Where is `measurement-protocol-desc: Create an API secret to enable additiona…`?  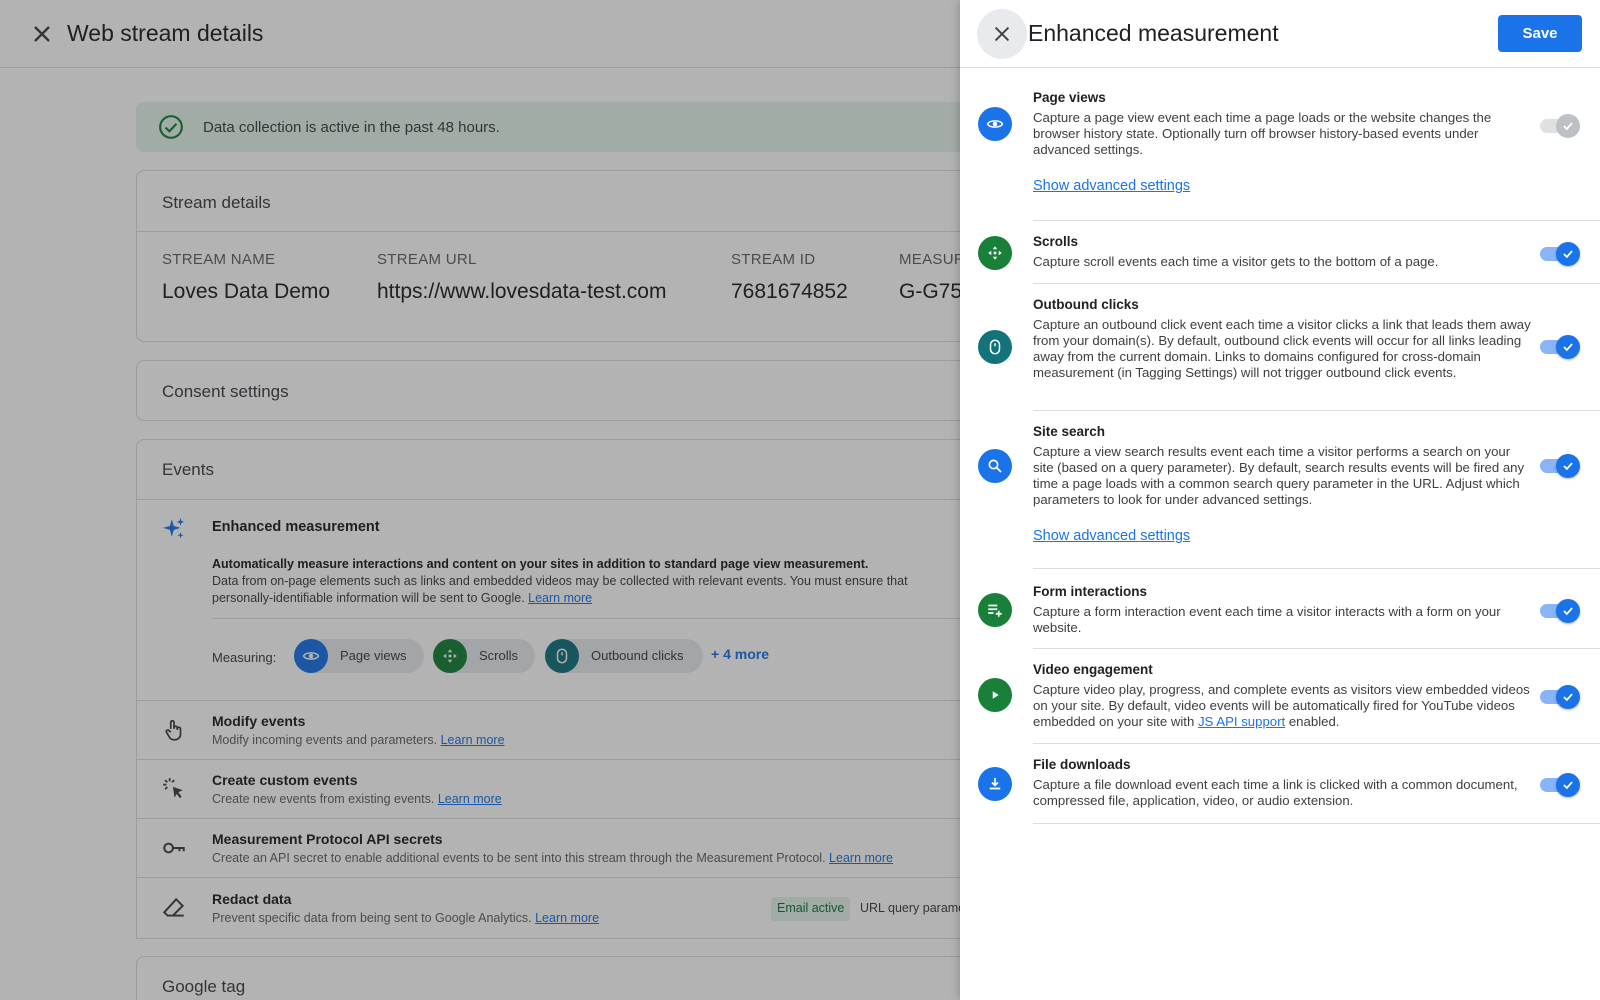
measurement-protocol-desc: Create an API secret to enable additiona… is located at coordinates (552, 858).